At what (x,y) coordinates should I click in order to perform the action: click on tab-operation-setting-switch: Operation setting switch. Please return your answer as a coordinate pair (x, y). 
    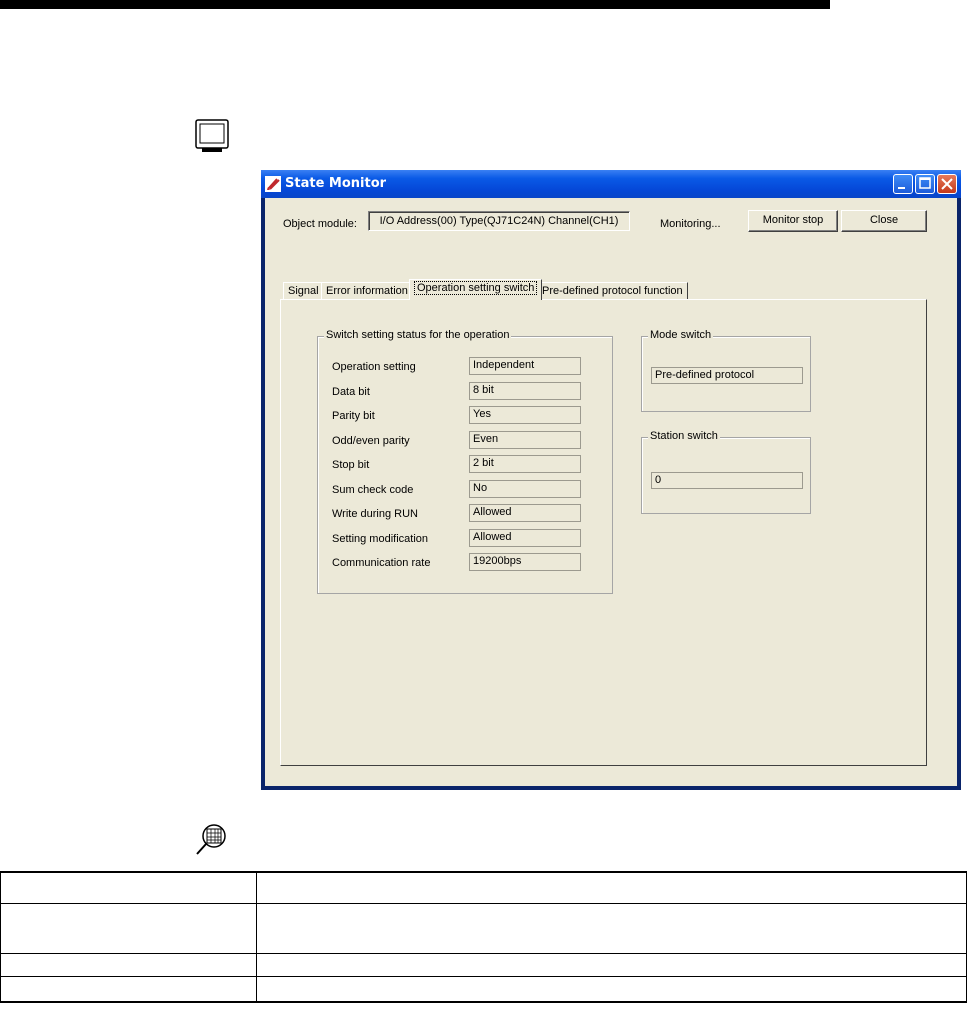
    Looking at the image, I should click on (476, 289).